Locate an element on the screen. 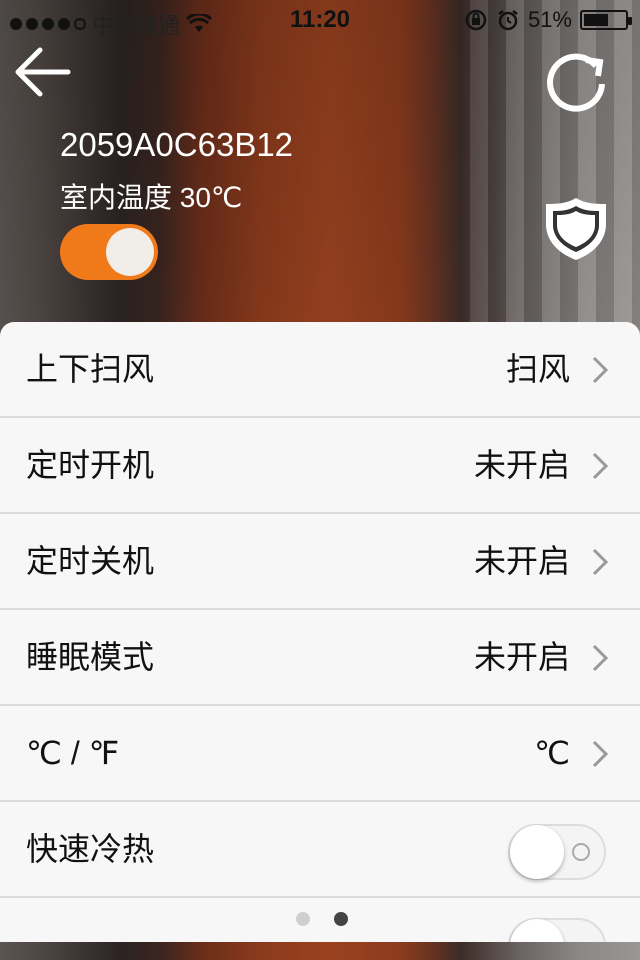 The width and height of the screenshot is (640, 960). setting-label: ℃ / ℉ is located at coordinates (73, 753).